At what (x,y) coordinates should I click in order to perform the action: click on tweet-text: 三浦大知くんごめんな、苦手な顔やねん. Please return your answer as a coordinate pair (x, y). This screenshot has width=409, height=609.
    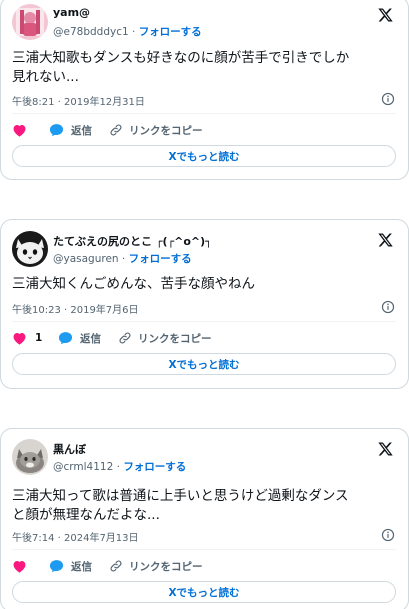
    Looking at the image, I should click on (203, 284).